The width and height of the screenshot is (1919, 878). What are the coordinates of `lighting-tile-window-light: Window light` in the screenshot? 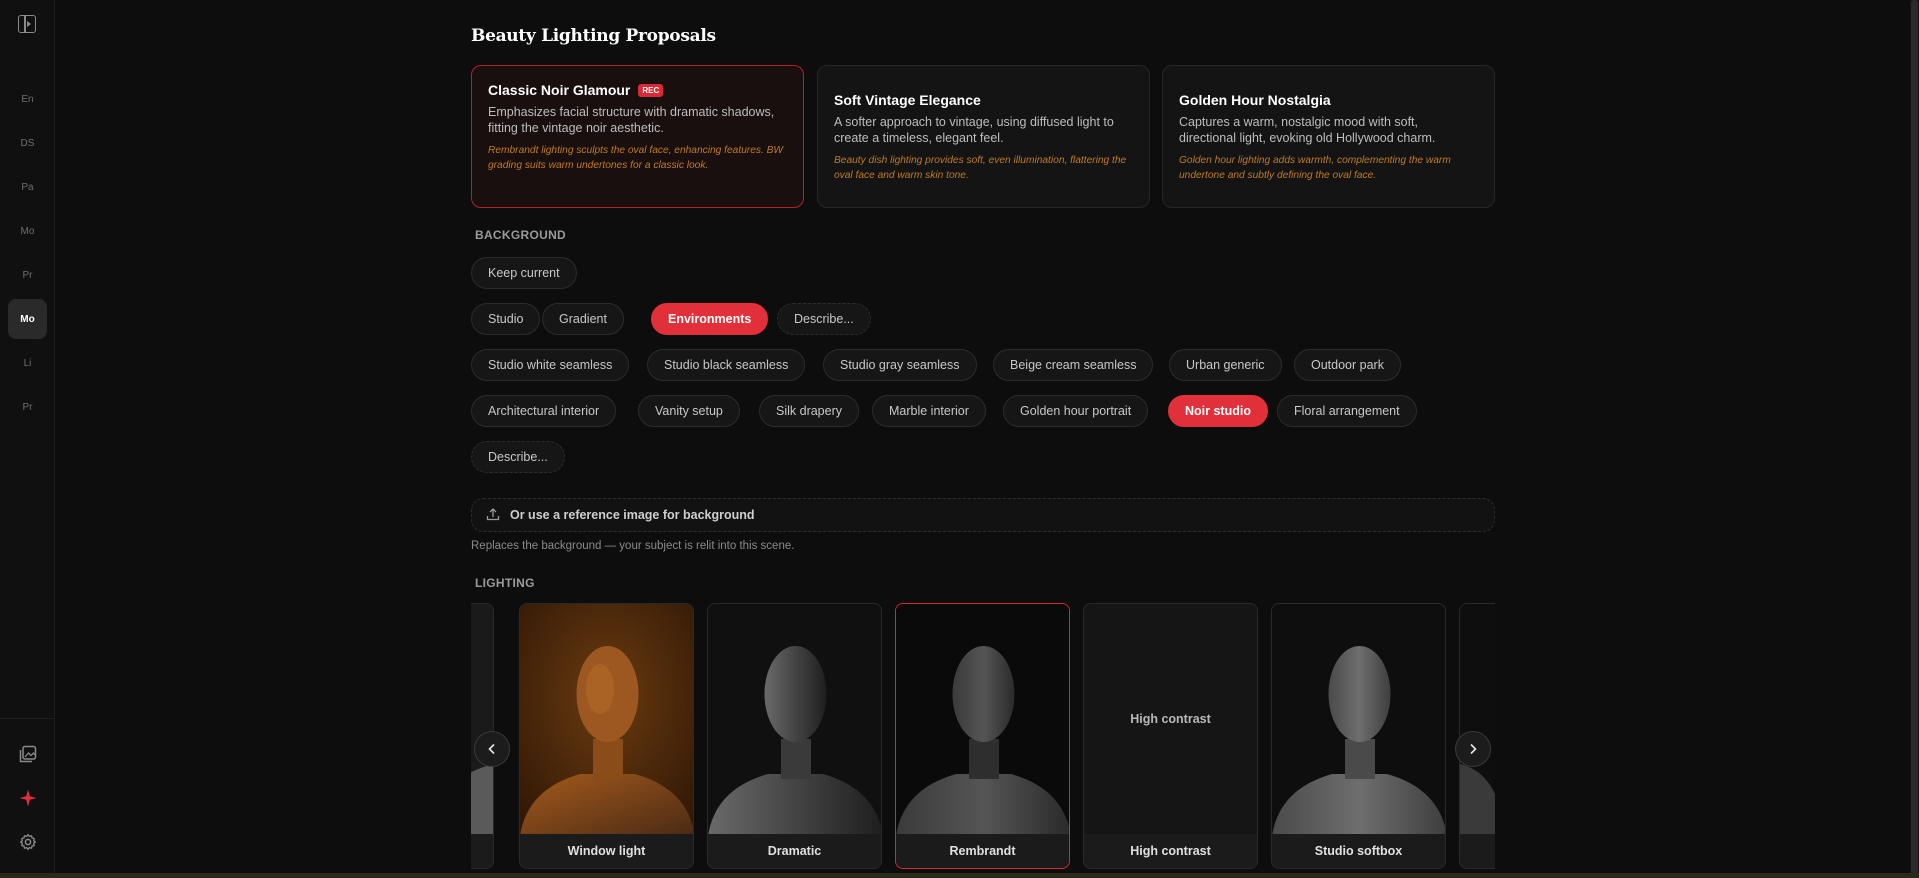 It's located at (606, 736).